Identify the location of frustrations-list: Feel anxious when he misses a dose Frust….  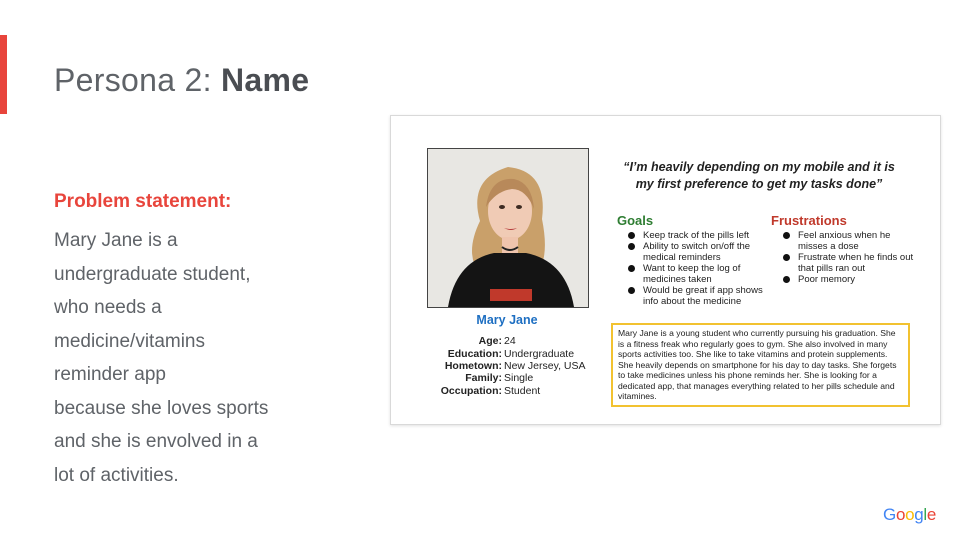
(850, 257).